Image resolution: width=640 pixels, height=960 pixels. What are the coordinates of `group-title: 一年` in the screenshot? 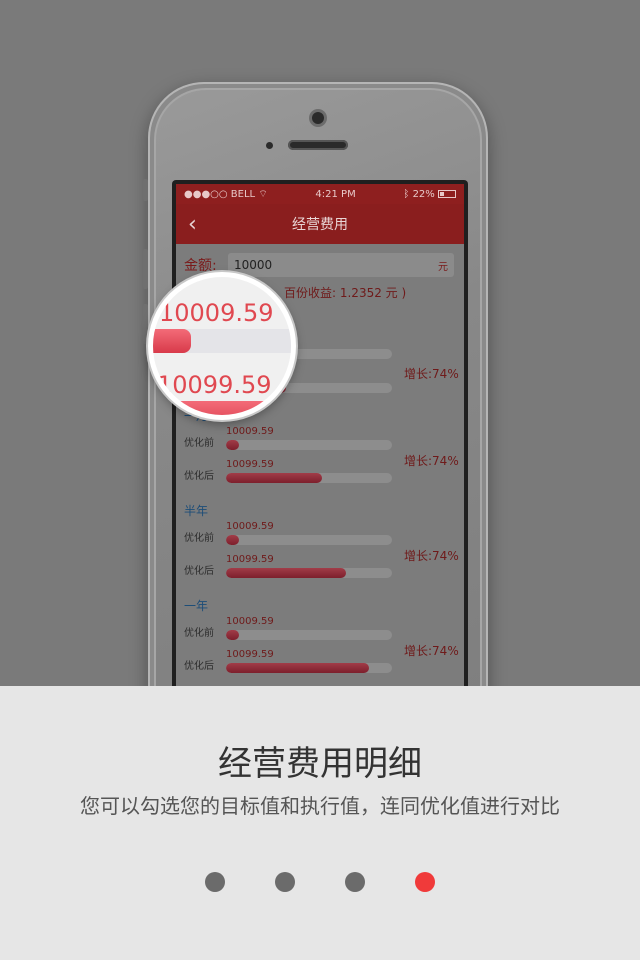 It's located at (196, 606).